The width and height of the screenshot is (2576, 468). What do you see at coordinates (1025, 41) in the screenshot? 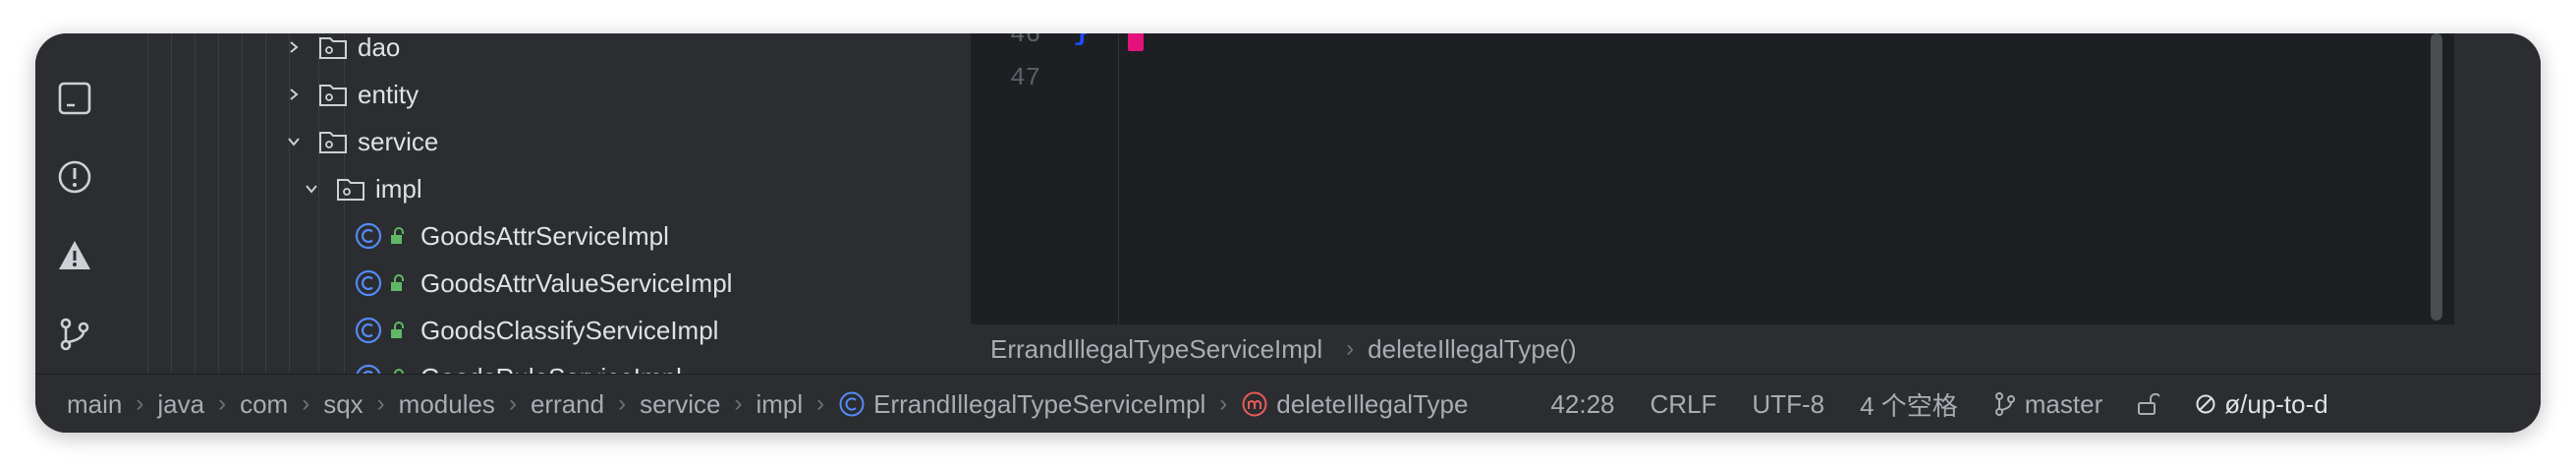
I see `line-number: 46` at bounding box center [1025, 41].